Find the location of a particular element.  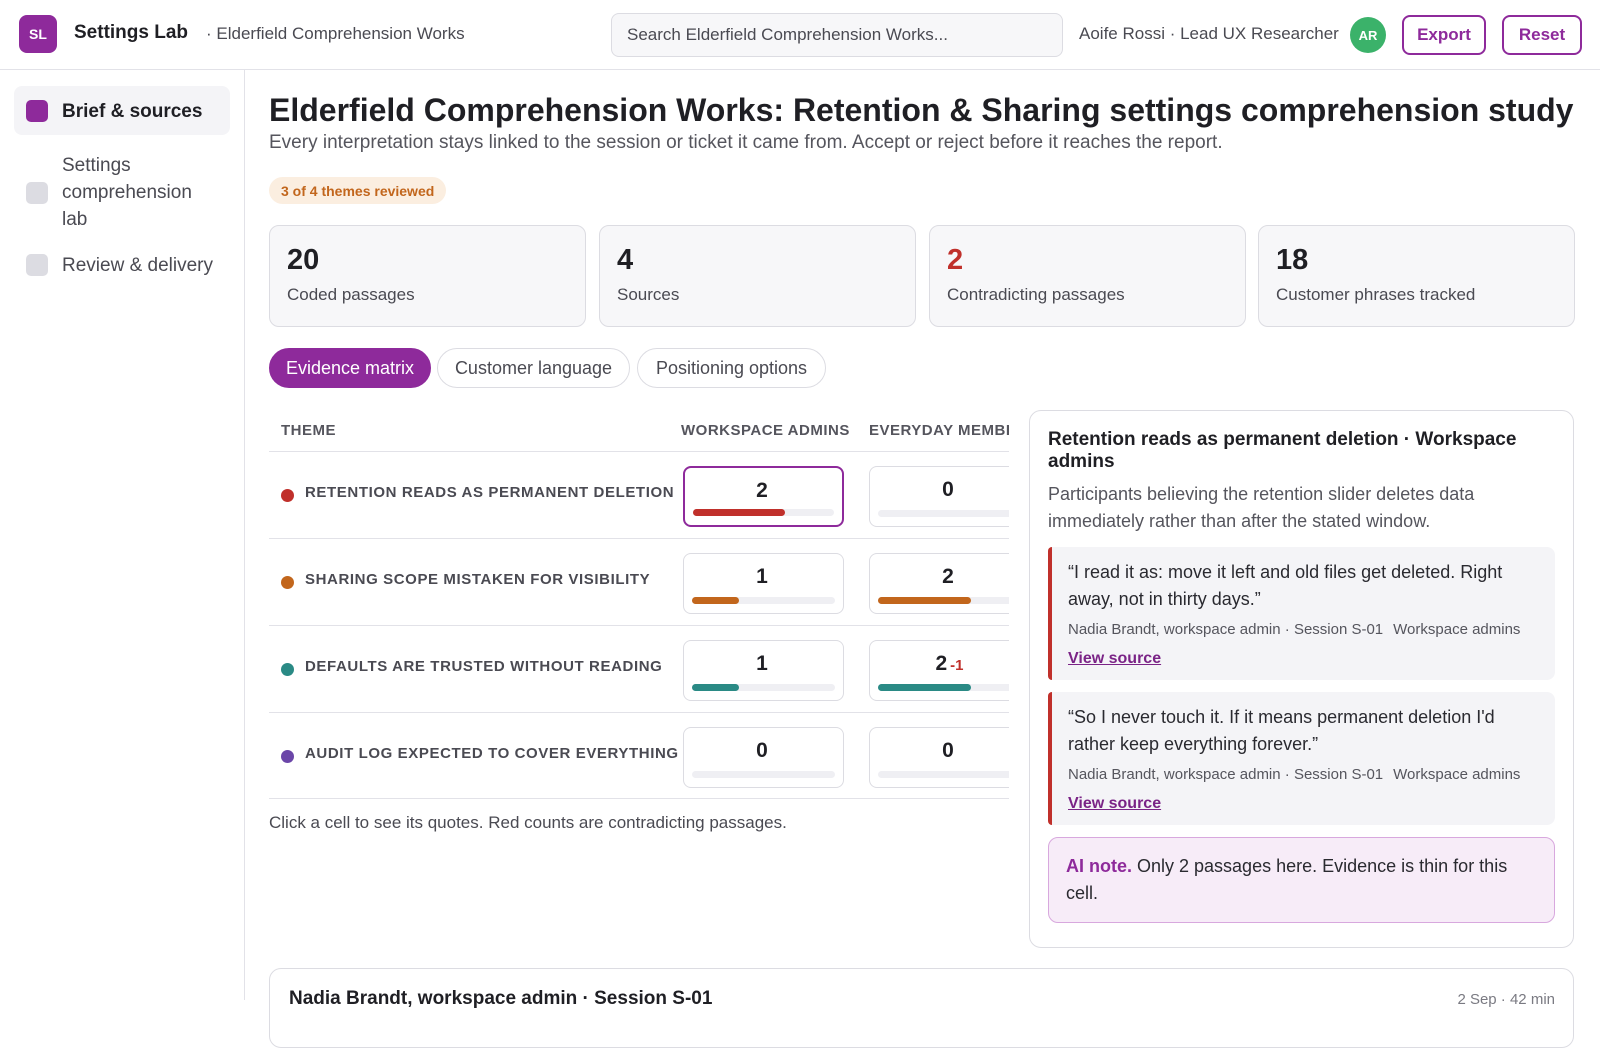

stat-label: Customer phrases tracked is located at coordinates (1376, 294).